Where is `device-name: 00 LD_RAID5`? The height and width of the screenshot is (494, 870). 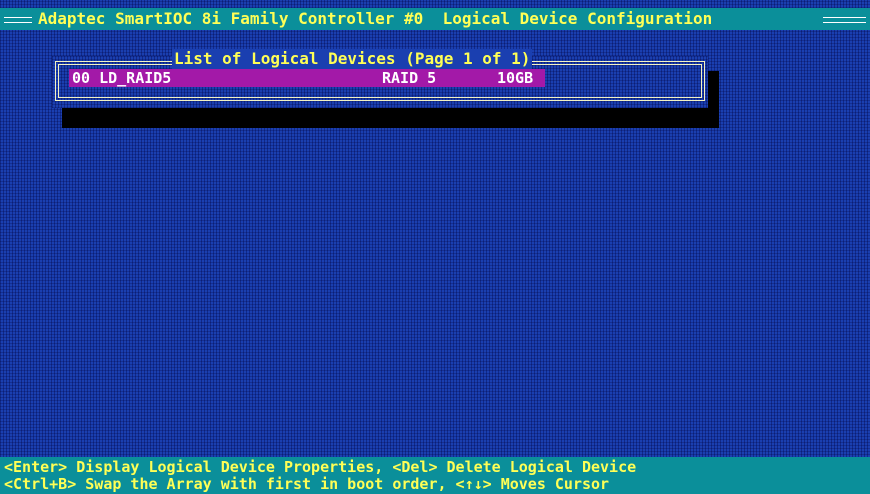 device-name: 00 LD_RAID5 is located at coordinates (122, 78).